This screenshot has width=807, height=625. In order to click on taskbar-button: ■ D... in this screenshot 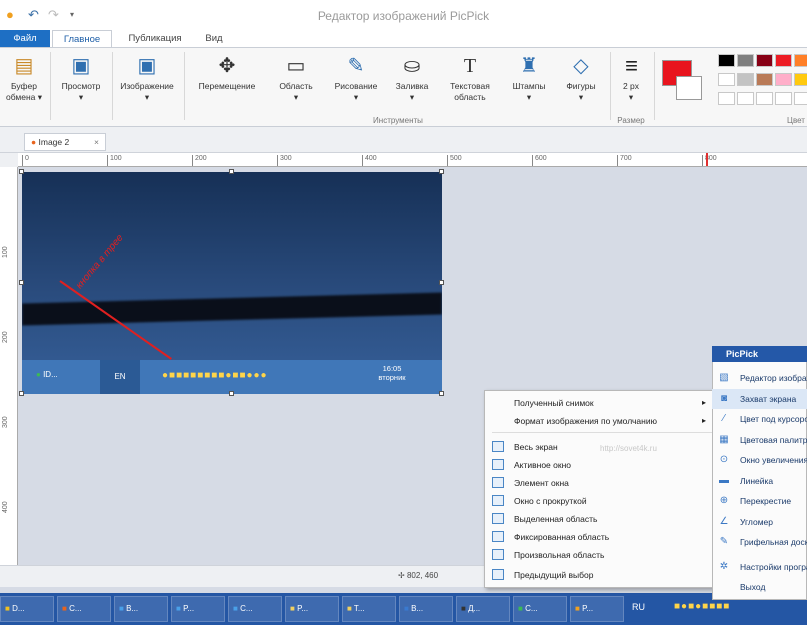, I will do `click(27, 609)`.